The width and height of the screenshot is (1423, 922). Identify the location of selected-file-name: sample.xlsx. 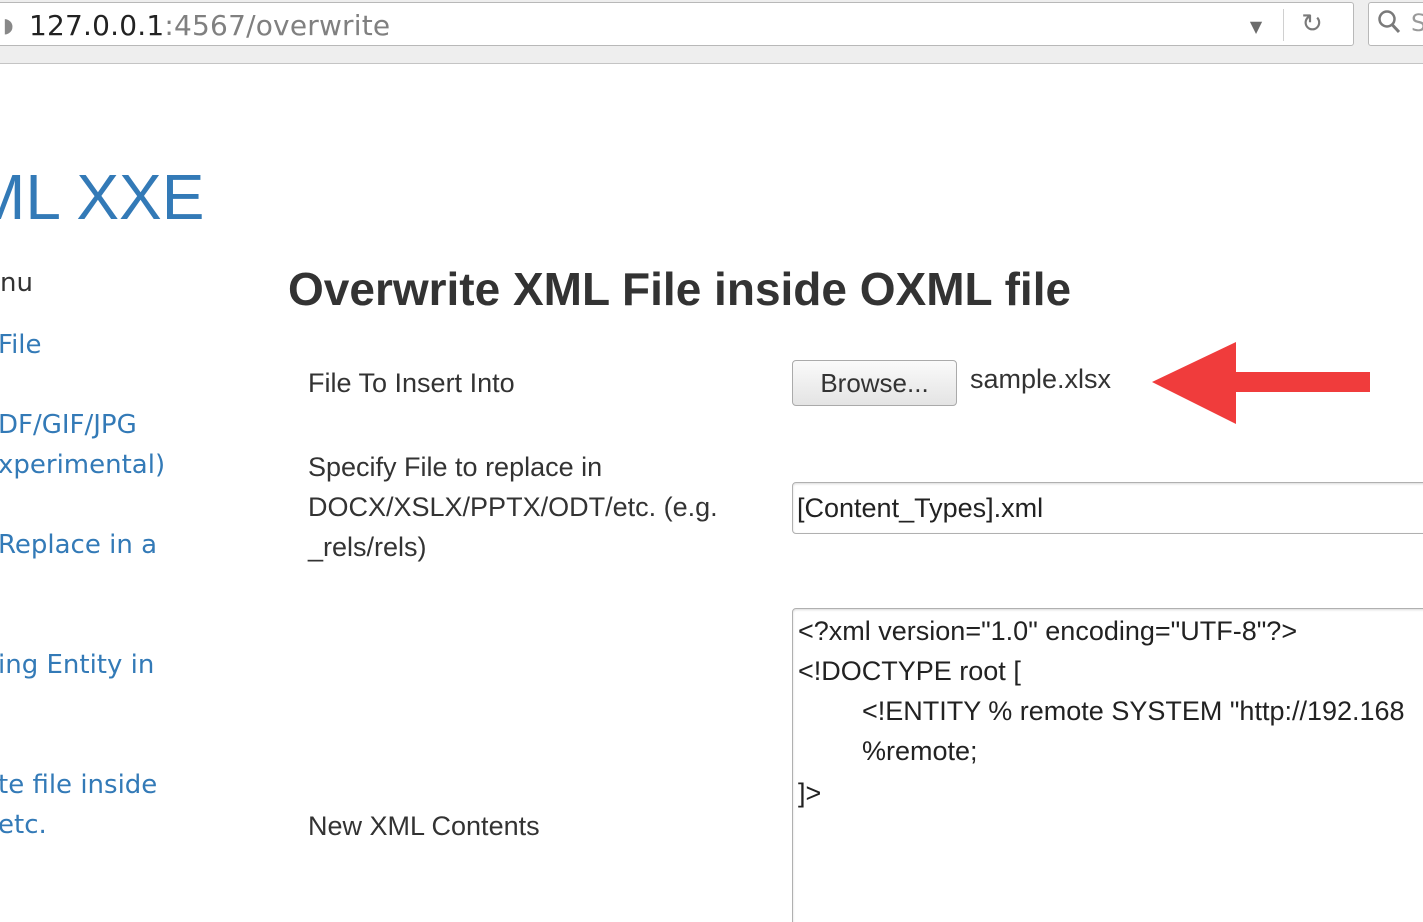
(1041, 379).